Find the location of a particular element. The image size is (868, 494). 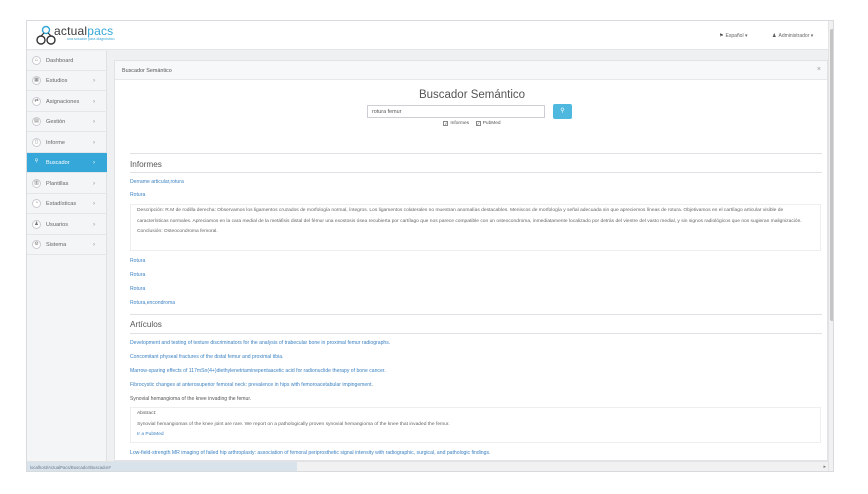

document-icon: ▯ is located at coordinates (36, 142).